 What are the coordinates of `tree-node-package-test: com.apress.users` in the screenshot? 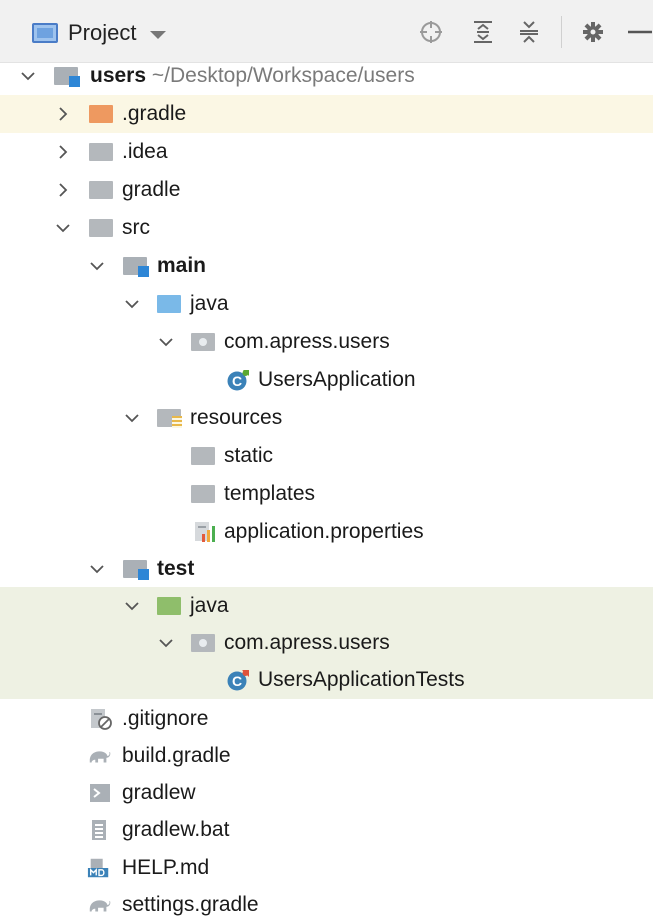 It's located at (326, 643).